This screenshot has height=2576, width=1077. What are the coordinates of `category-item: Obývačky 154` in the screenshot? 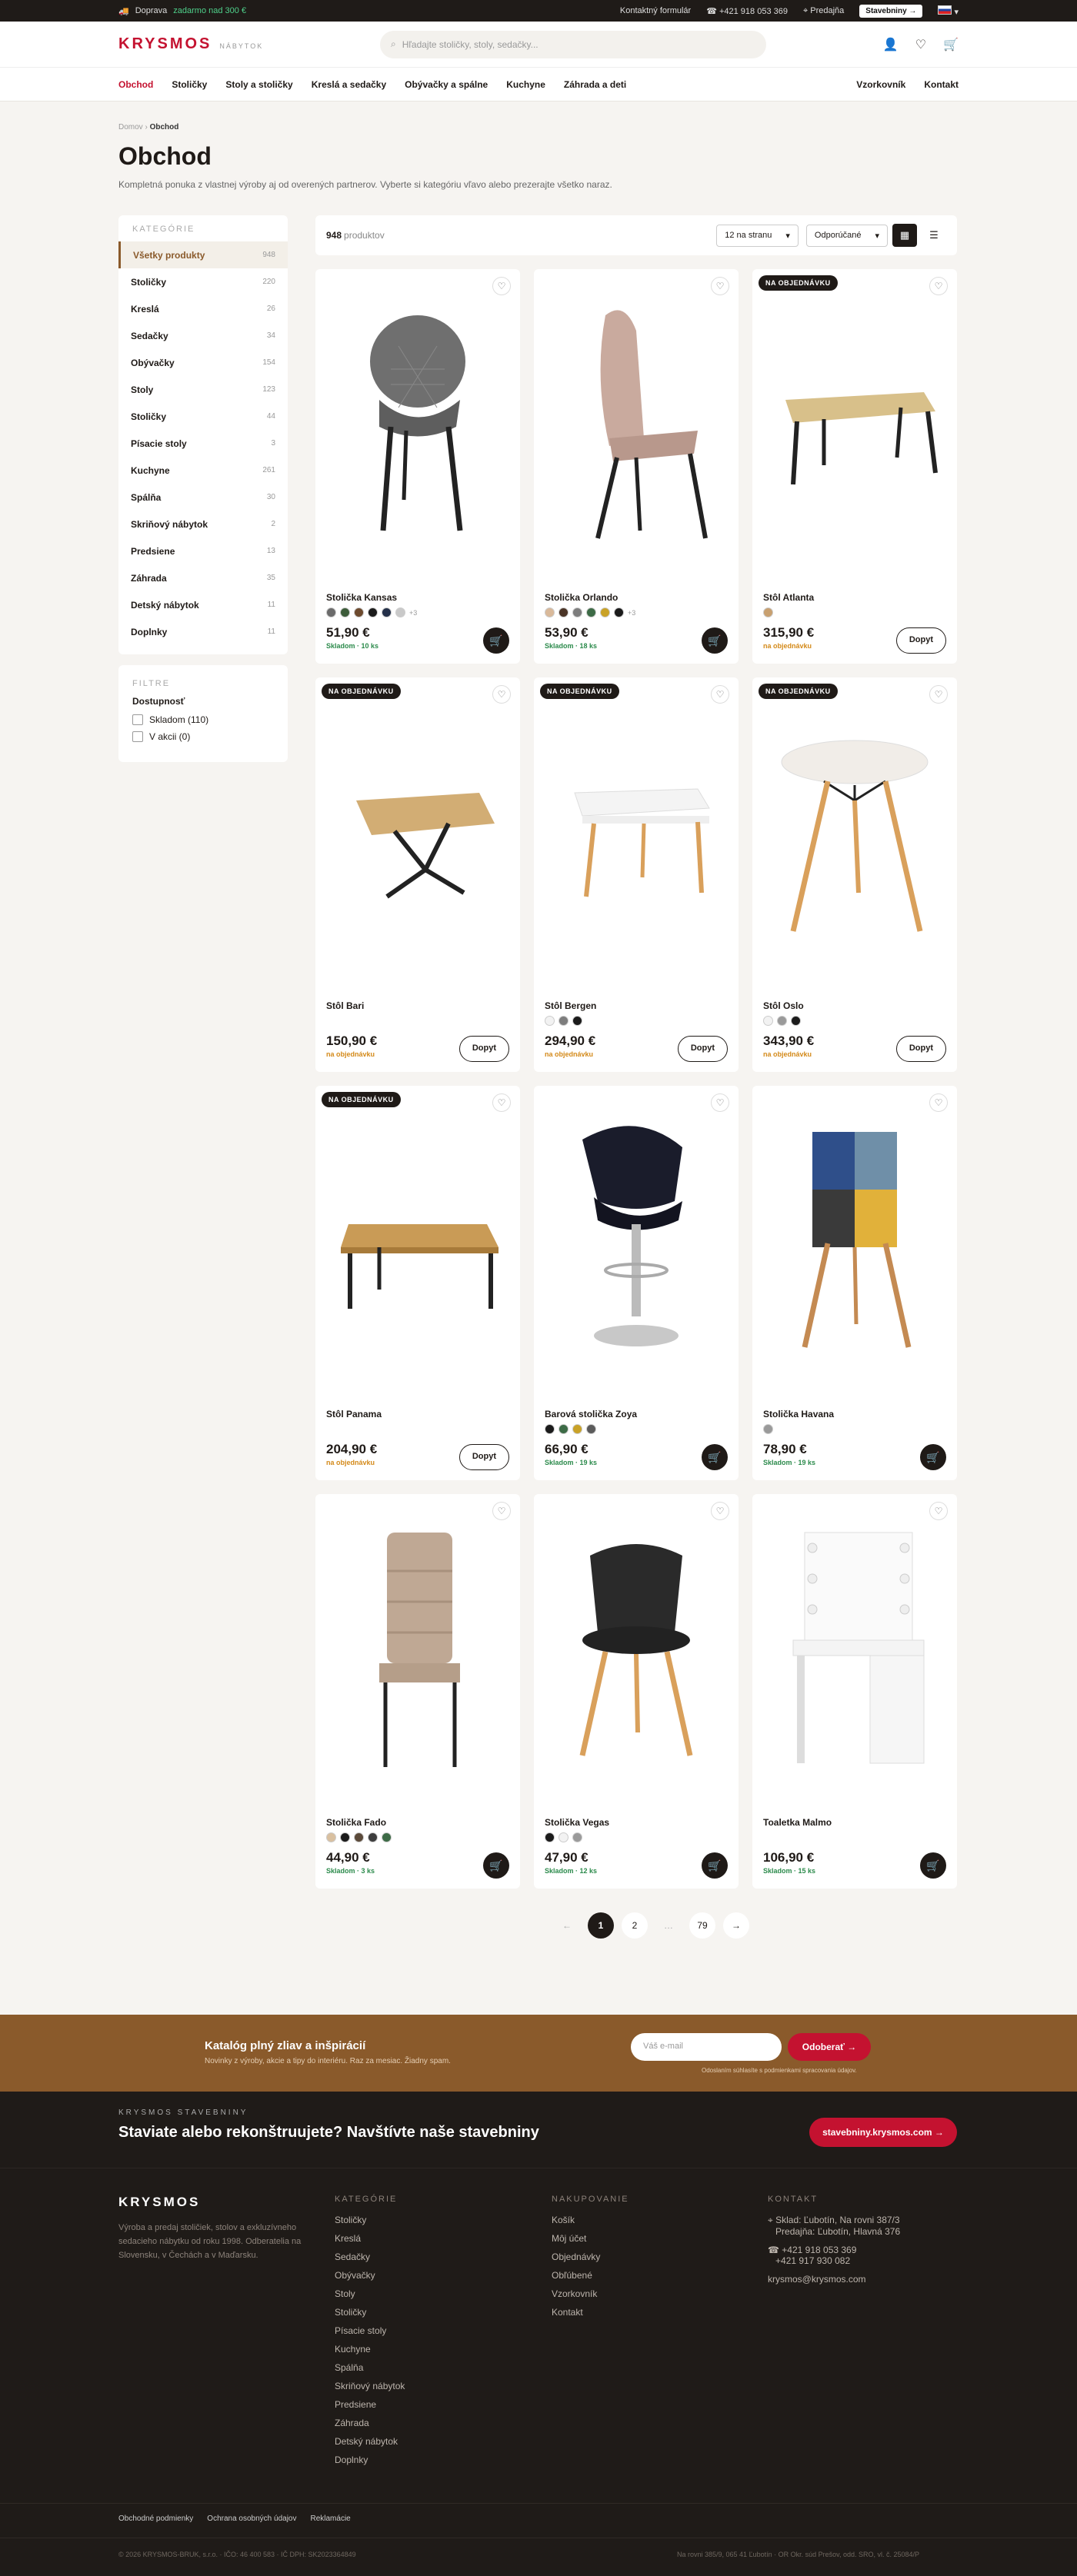 It's located at (203, 362).